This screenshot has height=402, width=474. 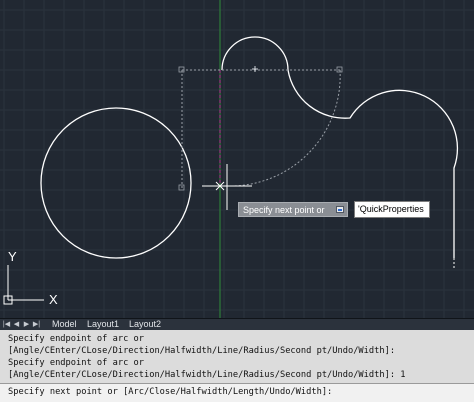 What do you see at coordinates (53, 299) in the screenshot?
I see `ucs-x-label: X` at bounding box center [53, 299].